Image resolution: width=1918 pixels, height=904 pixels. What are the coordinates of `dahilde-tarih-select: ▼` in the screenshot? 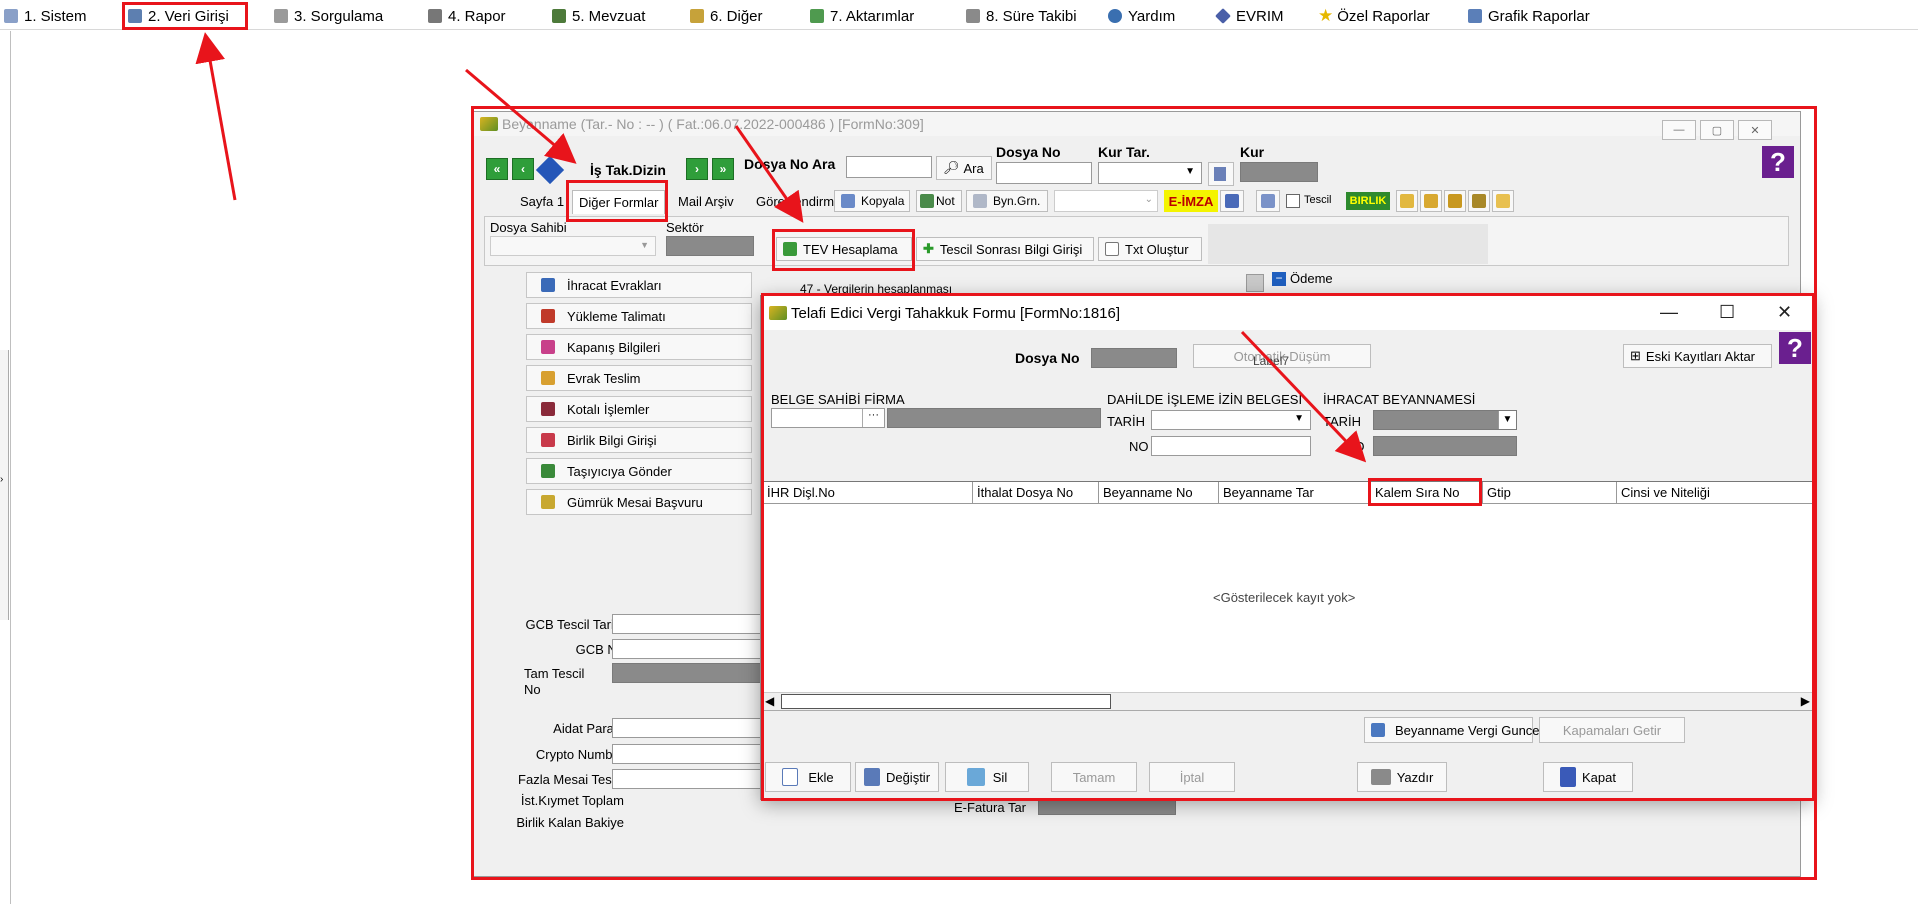 It's located at (1231, 420).